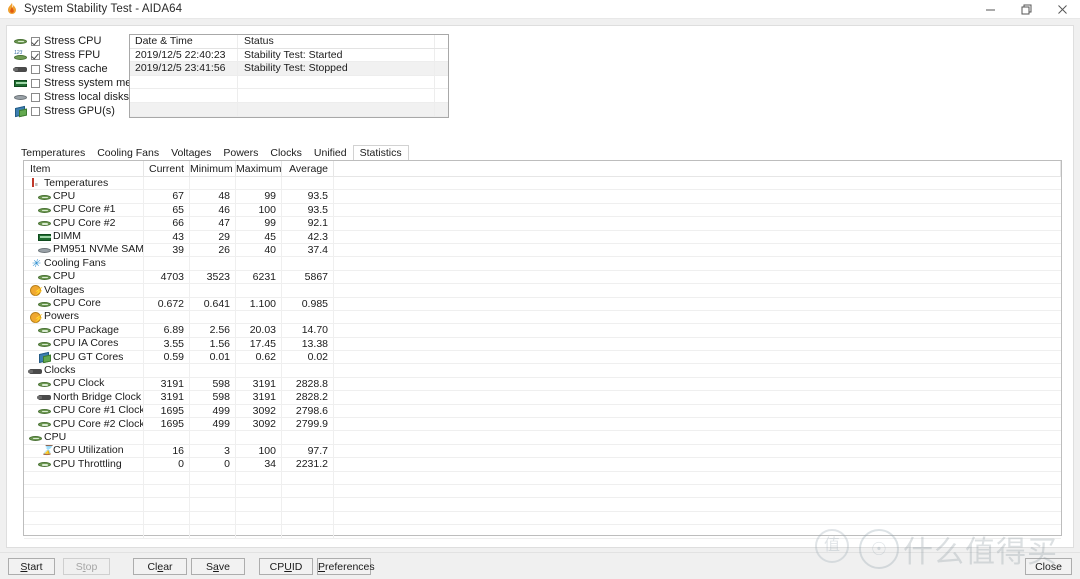  I want to click on clear-button: Clear, so click(160, 566).